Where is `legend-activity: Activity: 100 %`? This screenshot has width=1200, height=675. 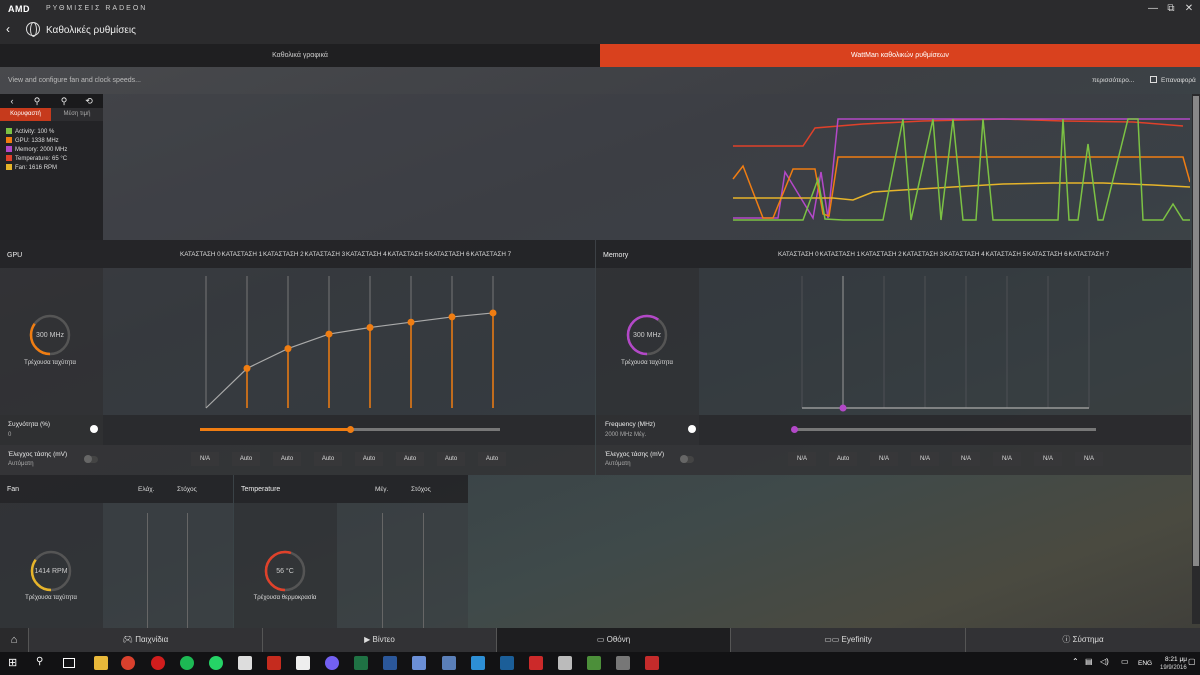 legend-activity: Activity: 100 % is located at coordinates (30, 131).